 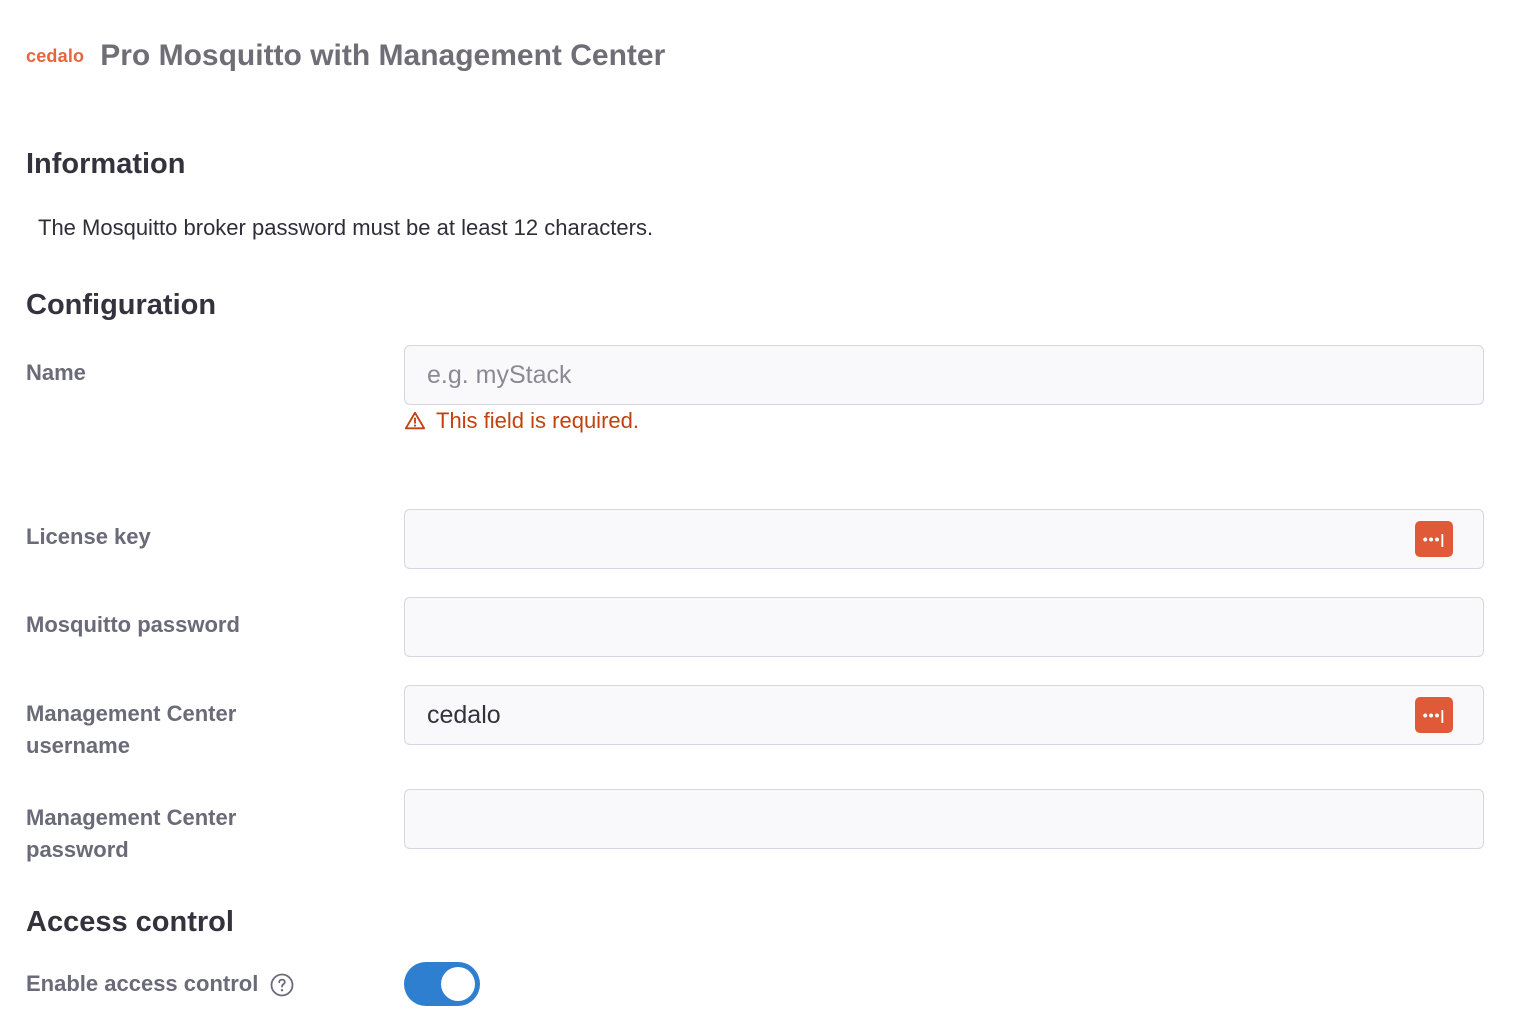 What do you see at coordinates (458, 984) in the screenshot?
I see `toggle-knob` at bounding box center [458, 984].